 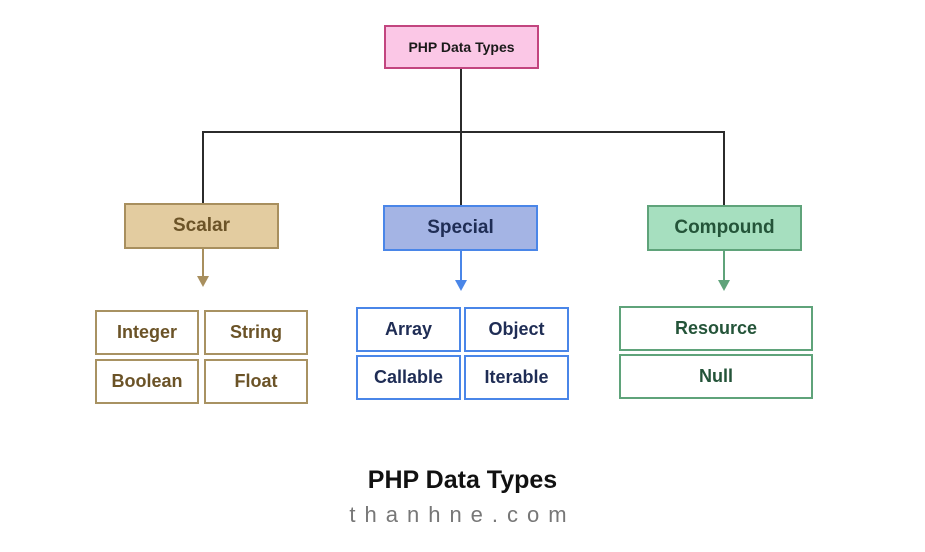 What do you see at coordinates (724, 168) in the screenshot?
I see `compound-connector` at bounding box center [724, 168].